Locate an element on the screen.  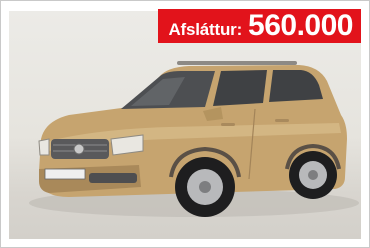
license-plate is located at coordinates (65, 174).